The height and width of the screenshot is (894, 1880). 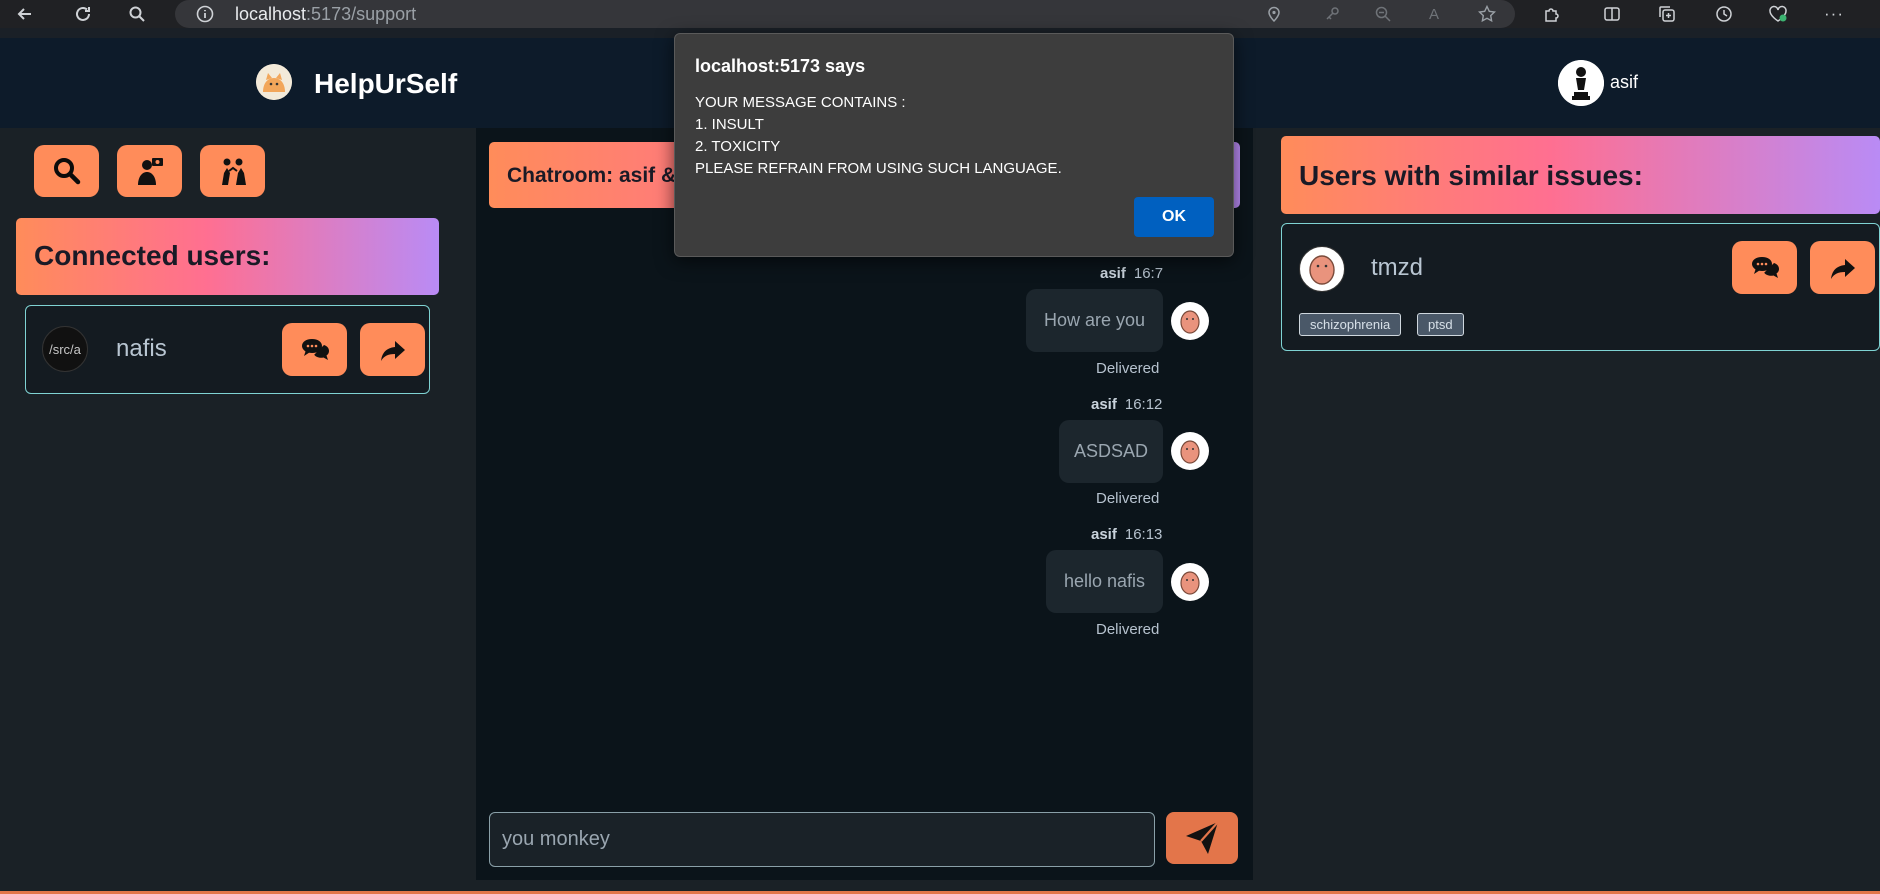 What do you see at coordinates (274, 82) in the screenshot?
I see `logo-cat-icon` at bounding box center [274, 82].